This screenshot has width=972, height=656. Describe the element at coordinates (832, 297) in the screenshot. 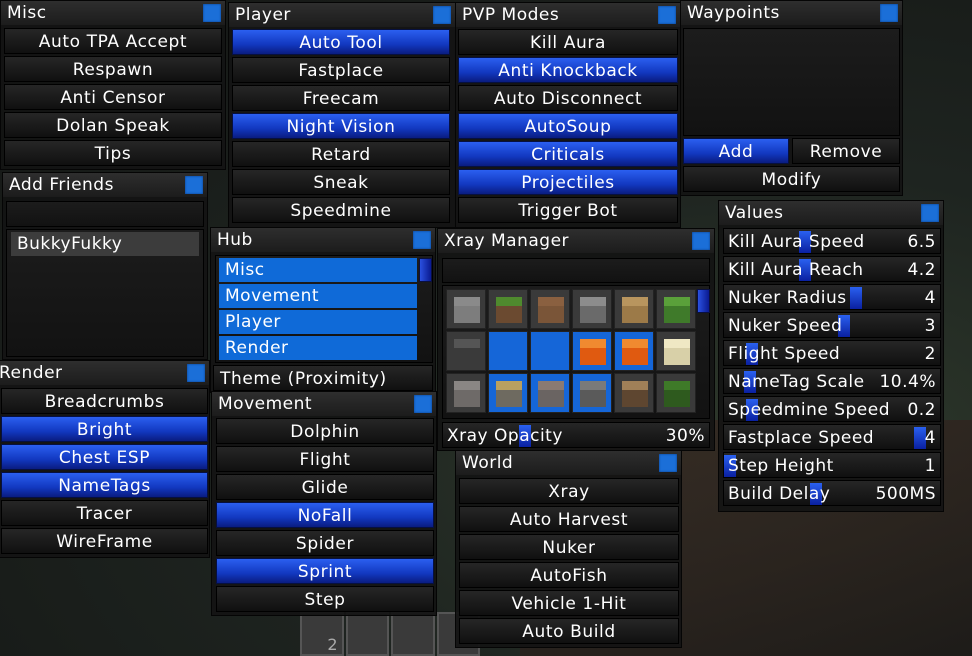

I see `nuker-radius-slider: Nuker Radius 4` at that location.